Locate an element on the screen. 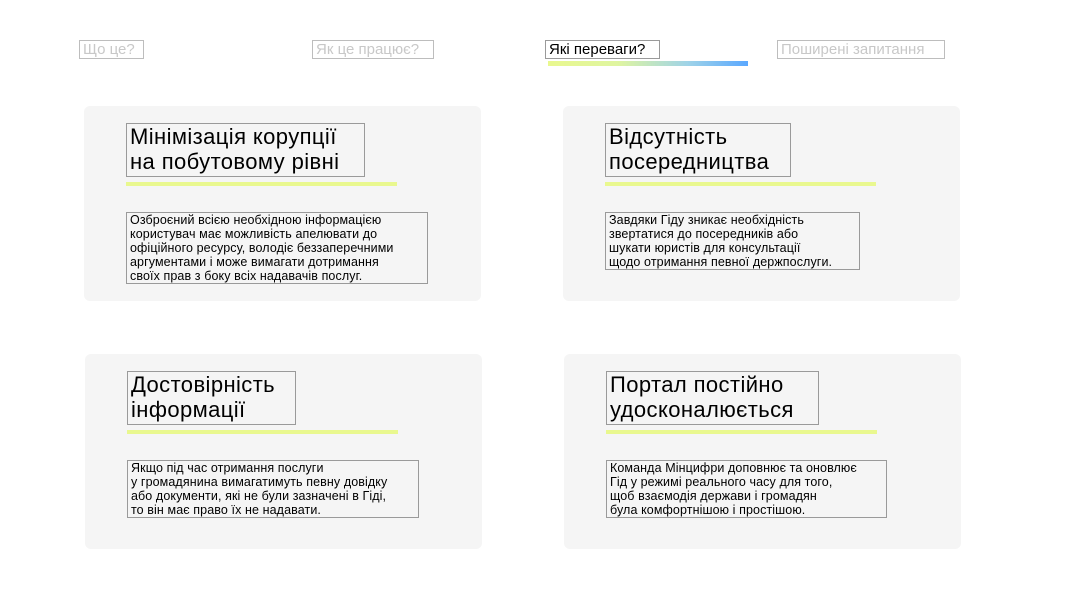  card-title-line: Відсутність is located at coordinates (668, 136).